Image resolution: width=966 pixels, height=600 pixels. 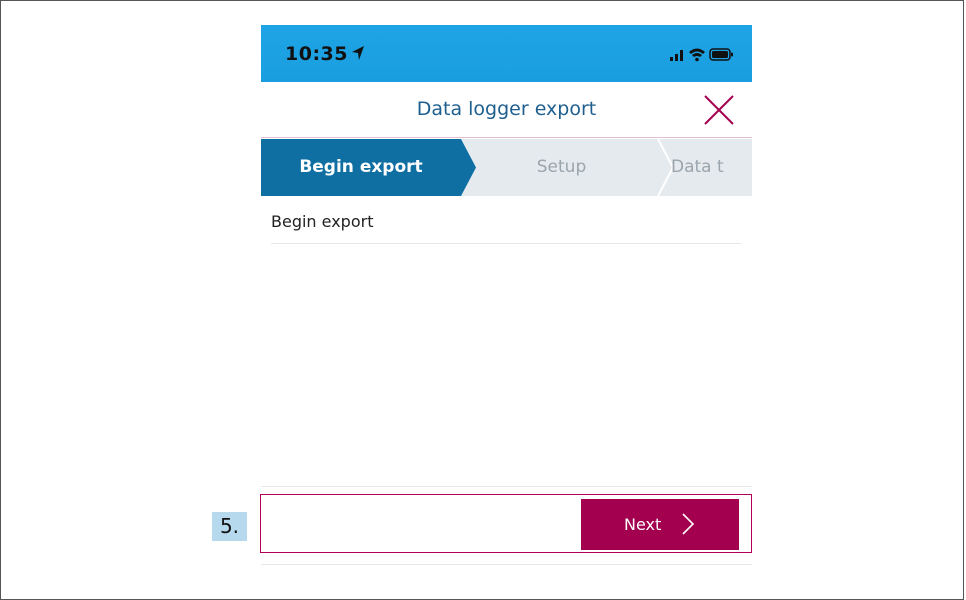 I want to click on status-icons, so click(x=701, y=55).